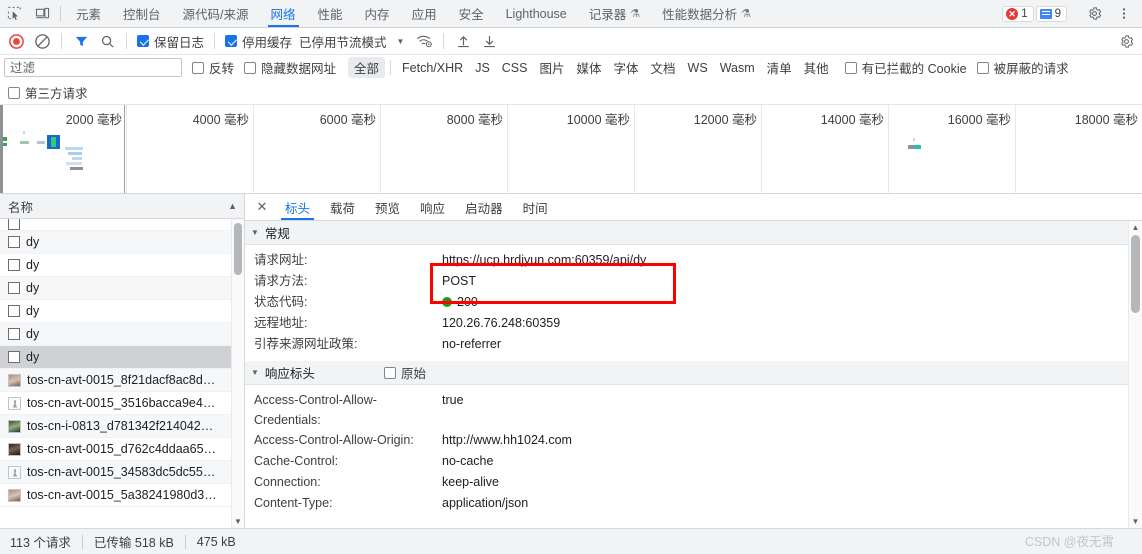 The width and height of the screenshot is (1142, 554). Describe the element at coordinates (737, 68) in the screenshot. I see `filter-type-wasm: Wasm` at that location.